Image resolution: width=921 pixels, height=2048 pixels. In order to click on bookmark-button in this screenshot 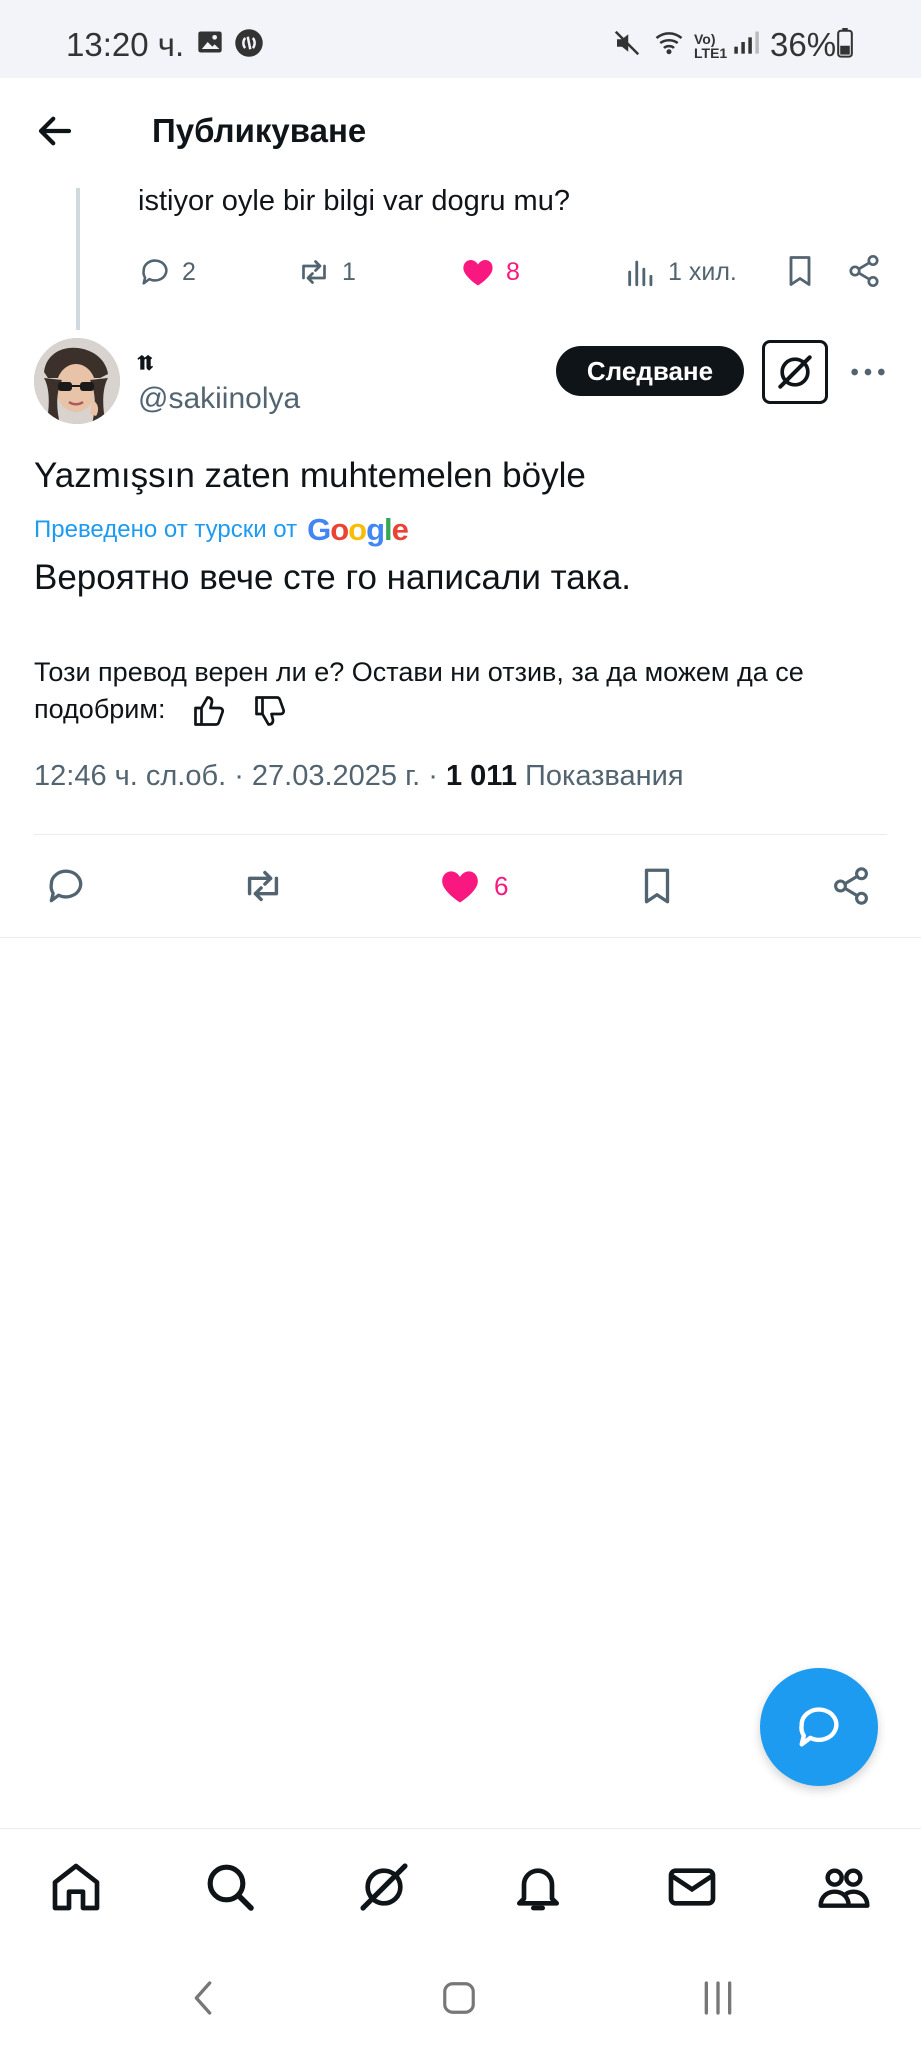, I will do `click(657, 886)`.